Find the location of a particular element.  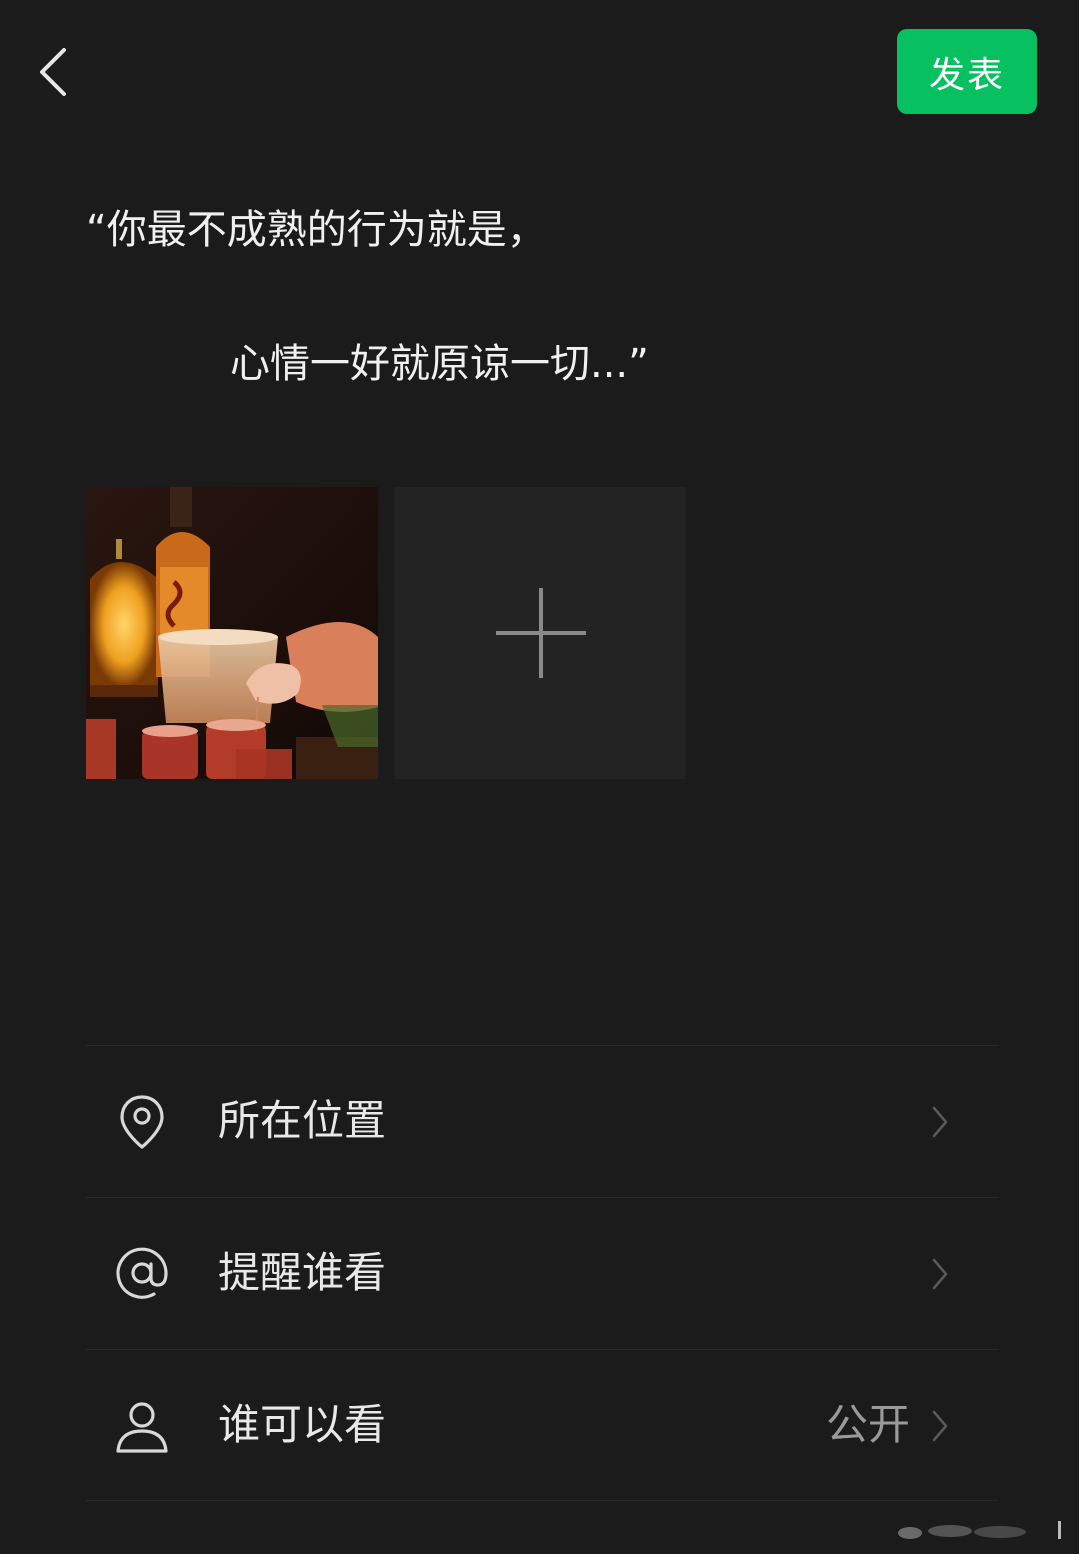

back-button is located at coordinates (53, 72).